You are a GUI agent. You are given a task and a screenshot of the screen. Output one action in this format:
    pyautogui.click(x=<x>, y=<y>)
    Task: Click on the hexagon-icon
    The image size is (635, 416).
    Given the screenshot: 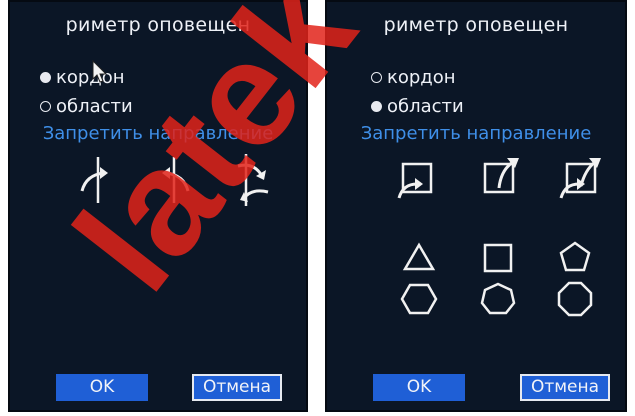 What is the action you would take?
    pyautogui.click(x=419, y=299)
    